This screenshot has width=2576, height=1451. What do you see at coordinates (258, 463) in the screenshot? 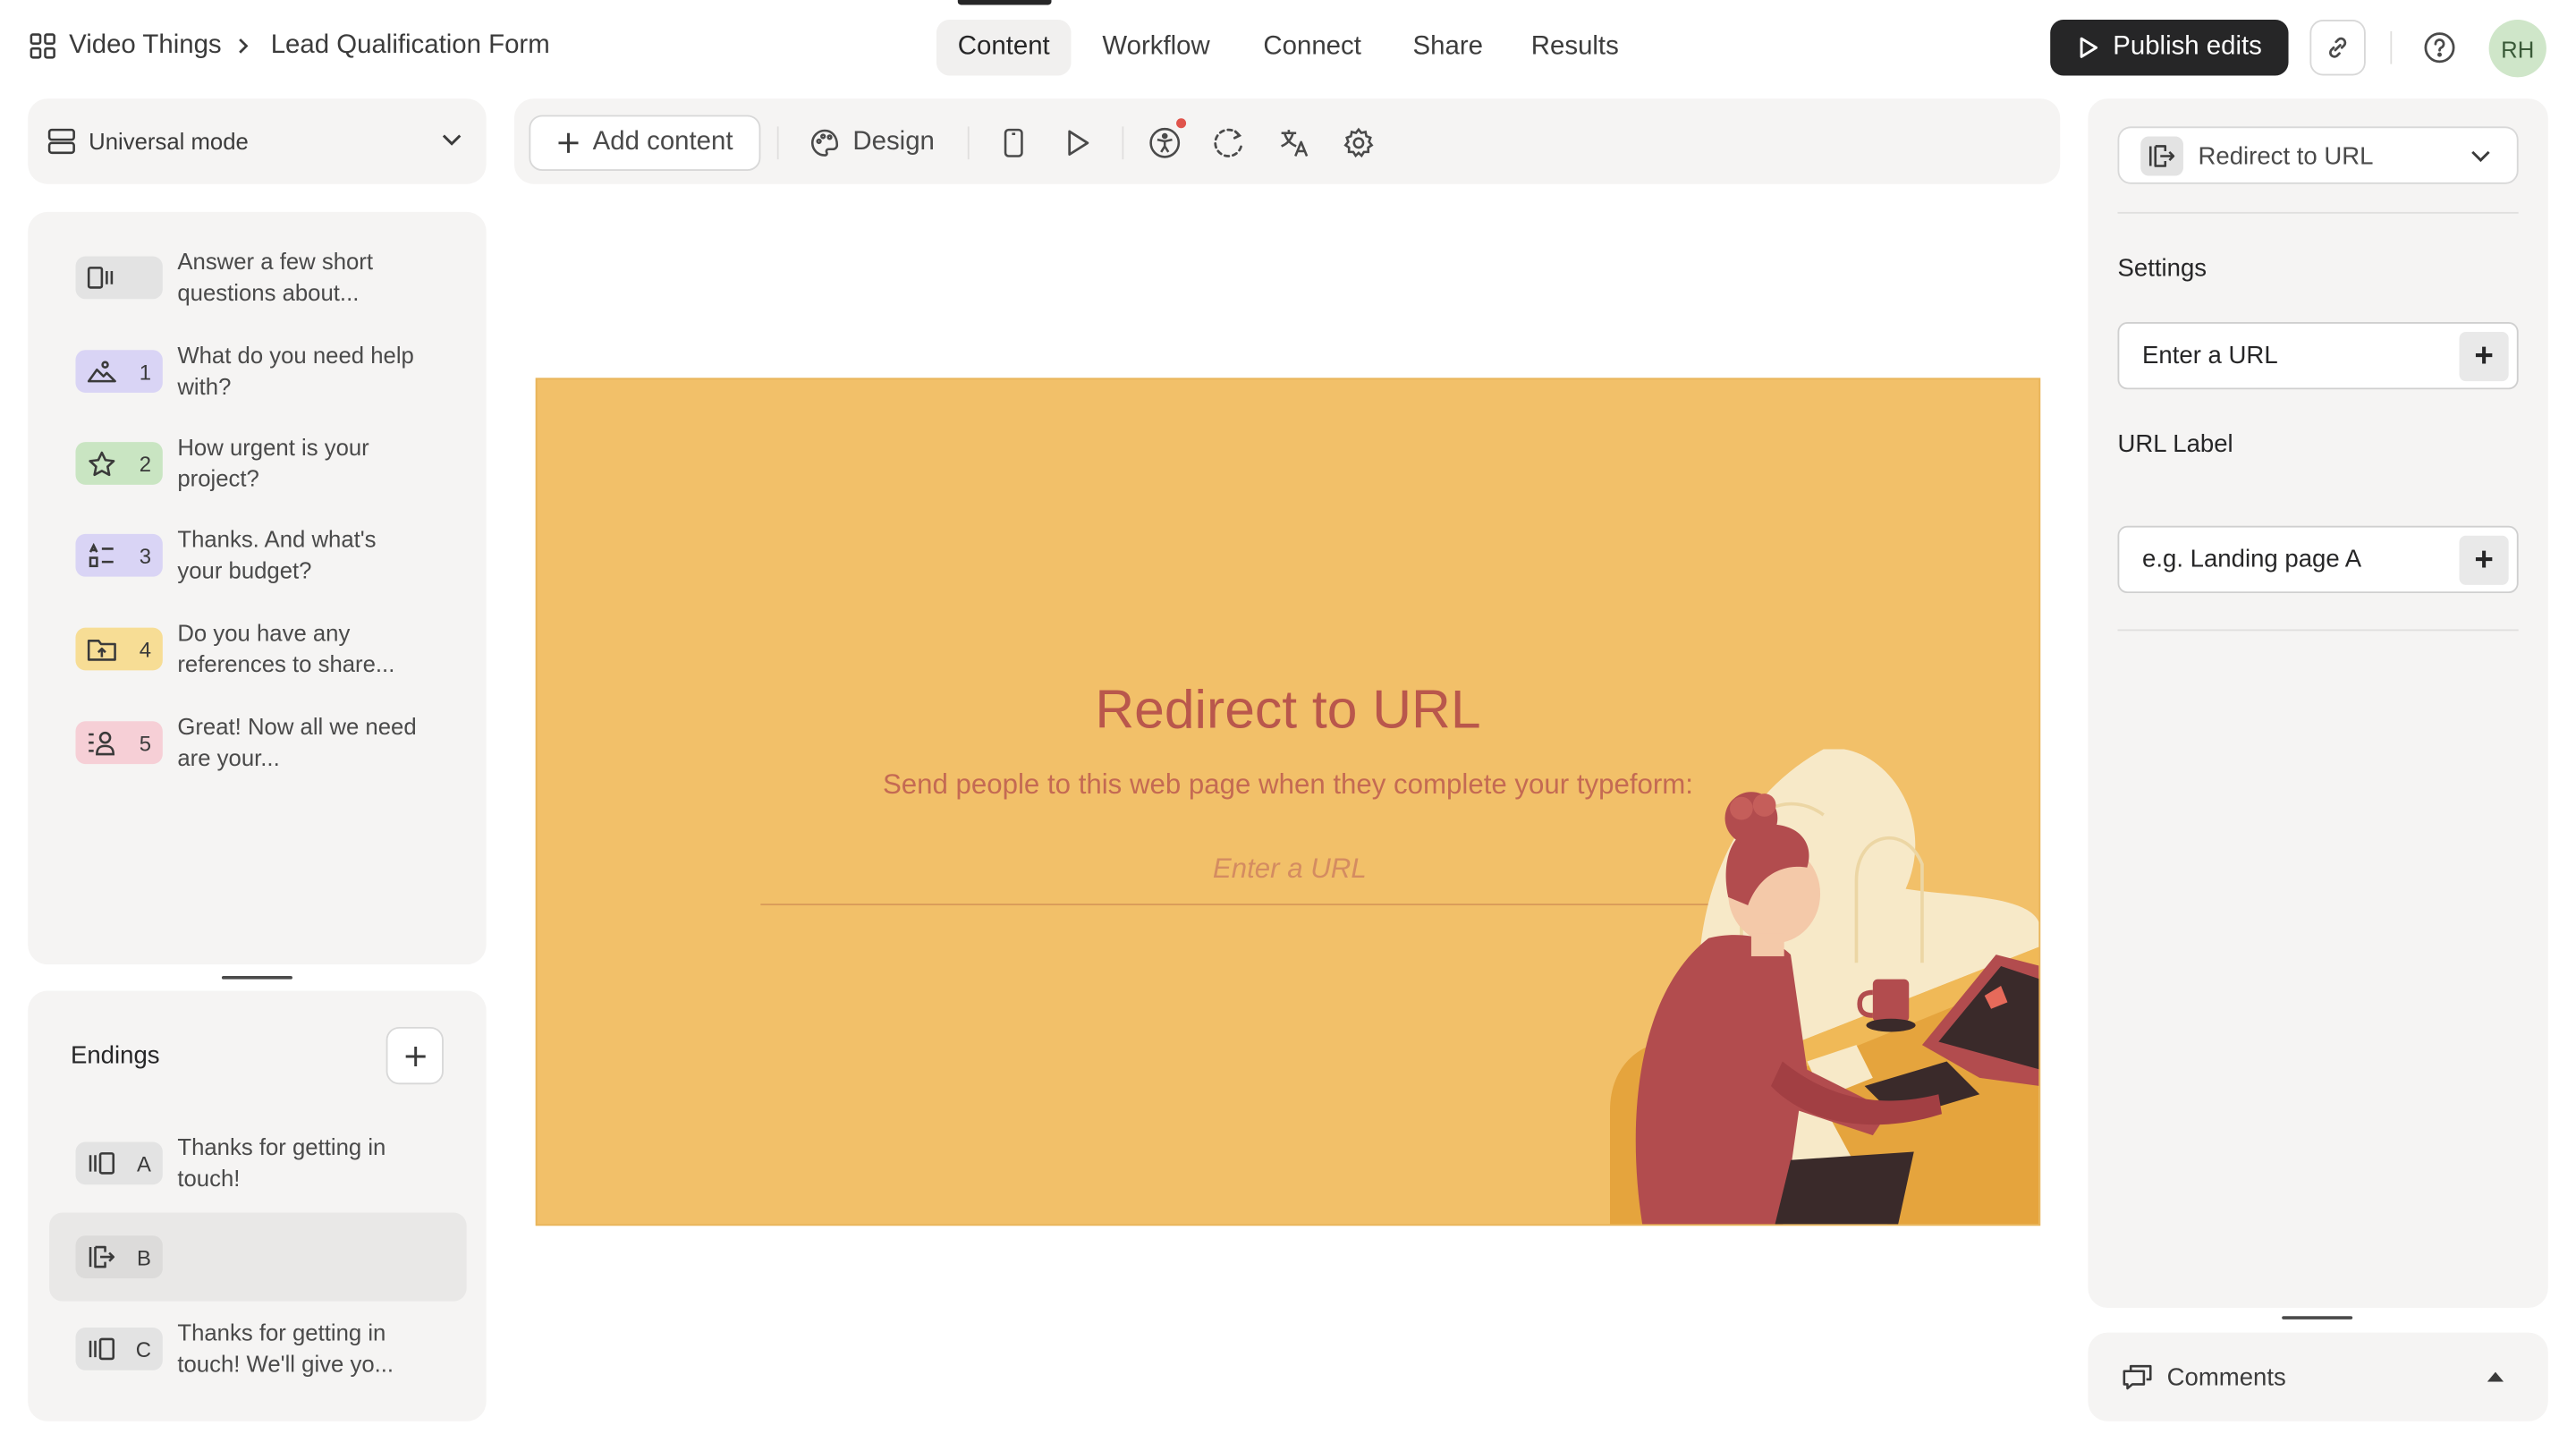
I see `question-item-2: 2 How urgent is your project?` at bounding box center [258, 463].